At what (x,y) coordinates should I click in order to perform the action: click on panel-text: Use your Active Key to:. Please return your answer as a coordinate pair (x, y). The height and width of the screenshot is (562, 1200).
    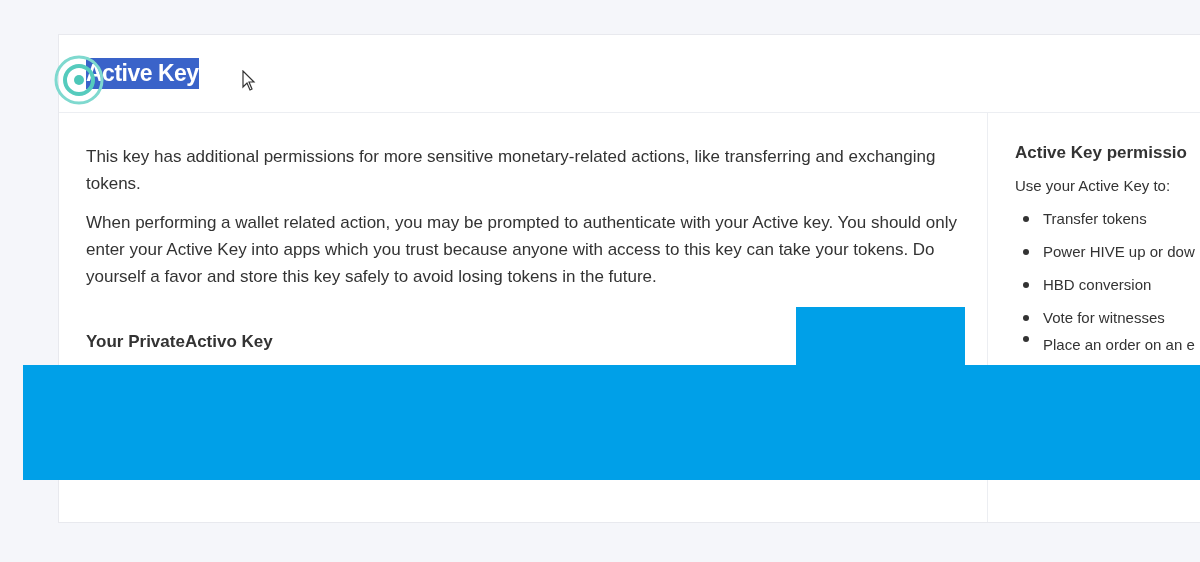
    Looking at the image, I should click on (1093, 185).